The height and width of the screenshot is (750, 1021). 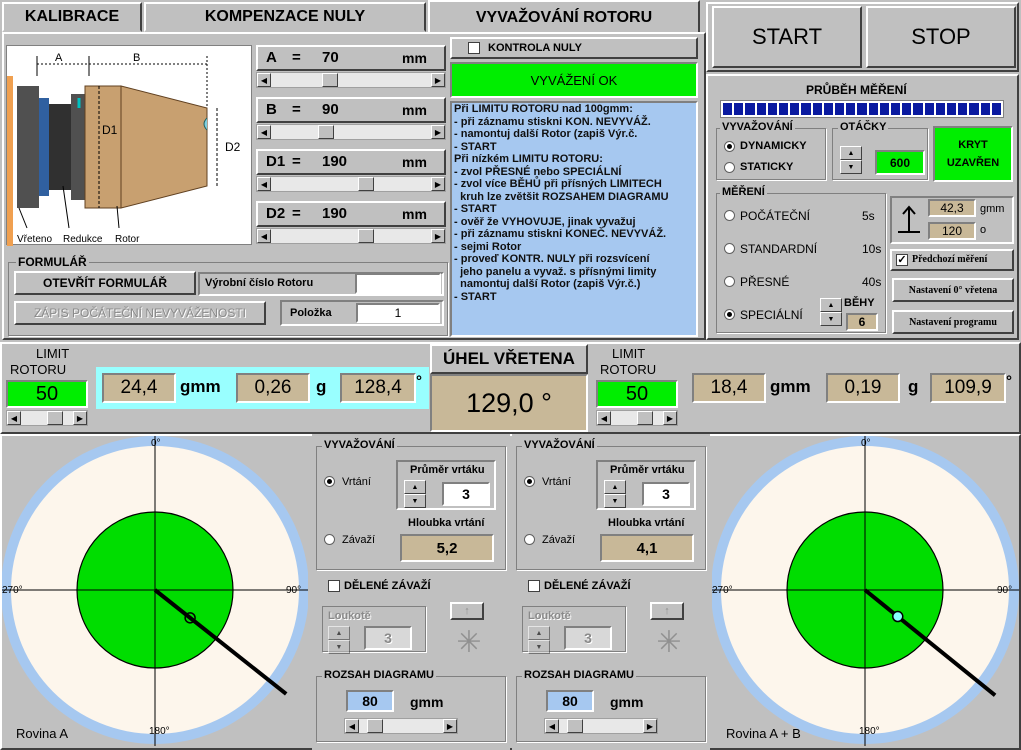 I want to click on tab-label: KALIBRACE, so click(x=72, y=16).